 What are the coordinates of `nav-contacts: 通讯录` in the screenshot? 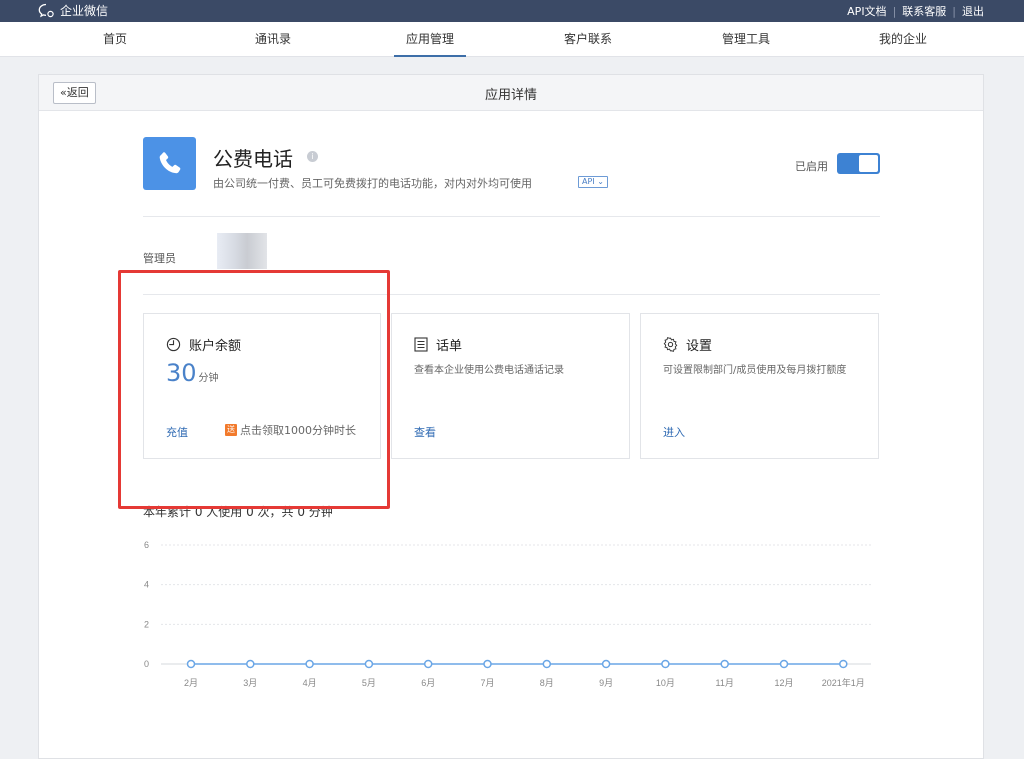 It's located at (273, 39).